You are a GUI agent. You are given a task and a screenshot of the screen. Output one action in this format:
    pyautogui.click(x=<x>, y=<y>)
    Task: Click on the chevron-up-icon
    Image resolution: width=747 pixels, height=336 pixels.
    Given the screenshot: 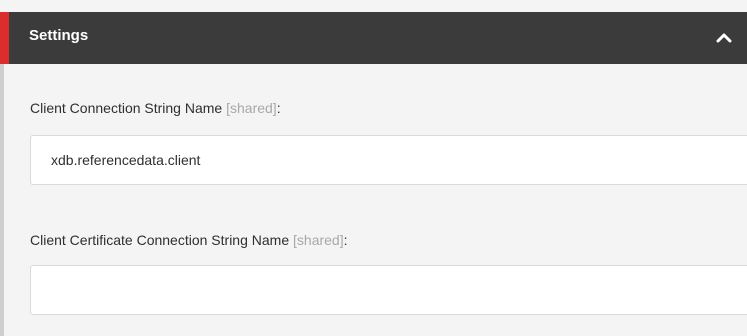 What is the action you would take?
    pyautogui.click(x=724, y=38)
    